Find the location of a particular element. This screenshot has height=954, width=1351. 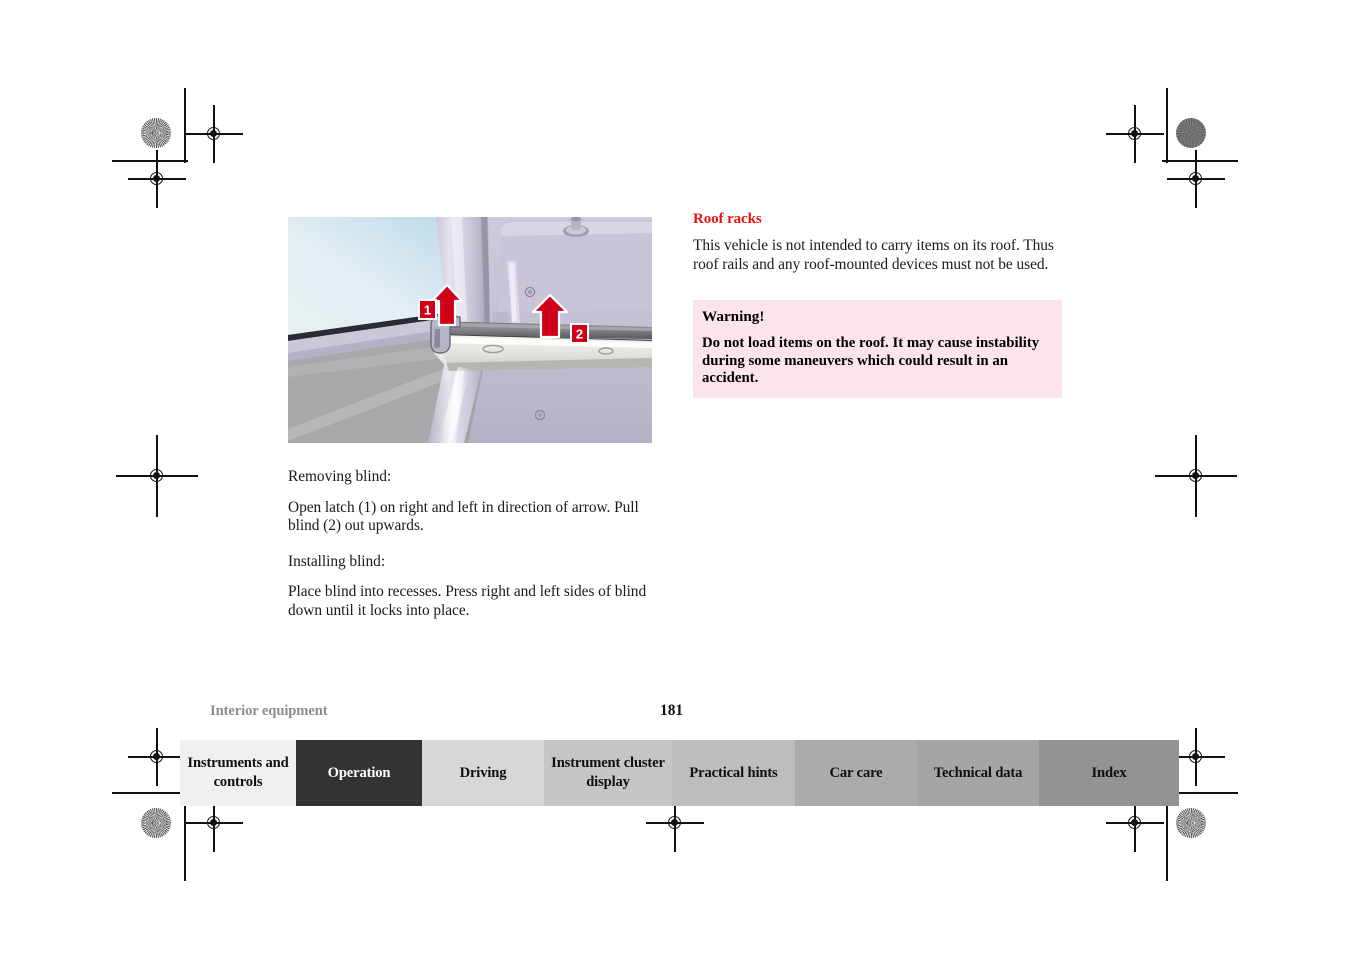

svg-text: 2 is located at coordinates (579, 334).